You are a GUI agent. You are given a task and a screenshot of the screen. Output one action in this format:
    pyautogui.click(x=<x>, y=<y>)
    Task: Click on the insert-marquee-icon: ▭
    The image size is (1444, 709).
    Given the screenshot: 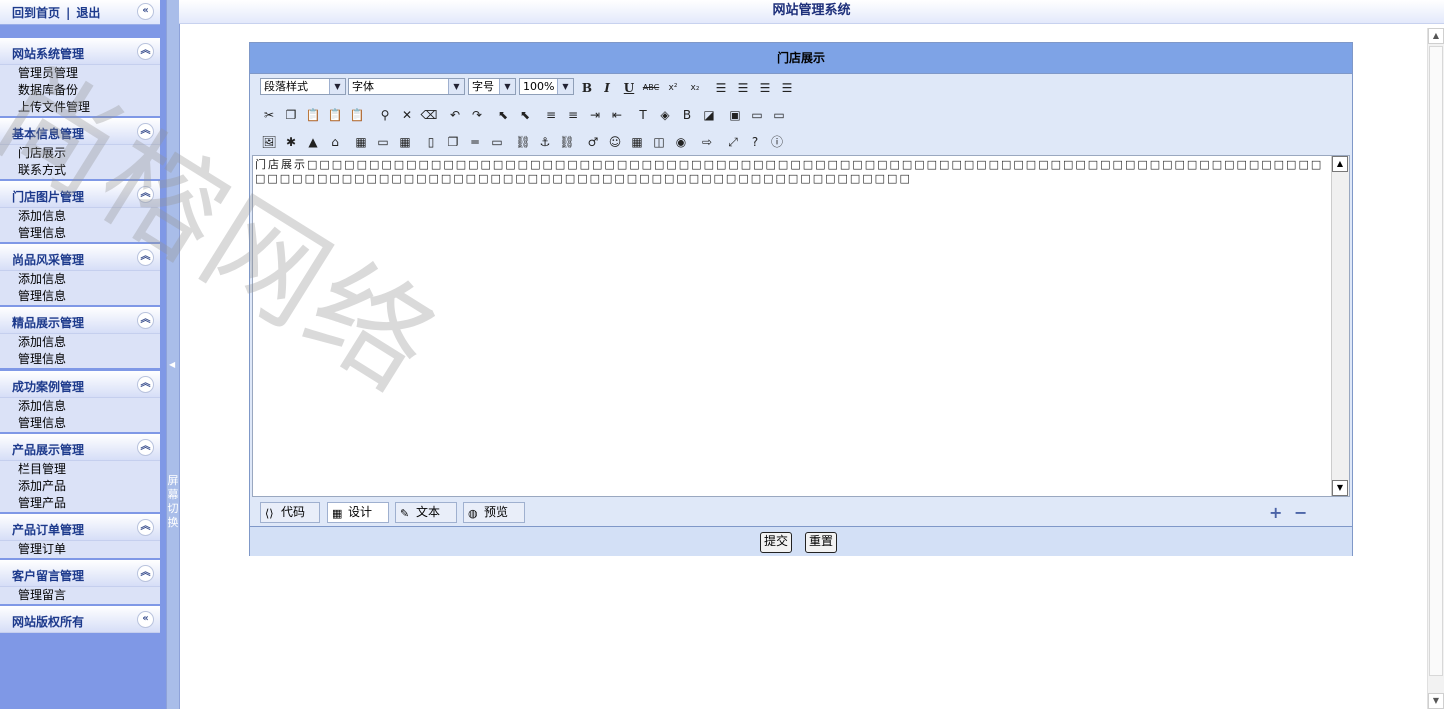 What is the action you would take?
    pyautogui.click(x=497, y=142)
    